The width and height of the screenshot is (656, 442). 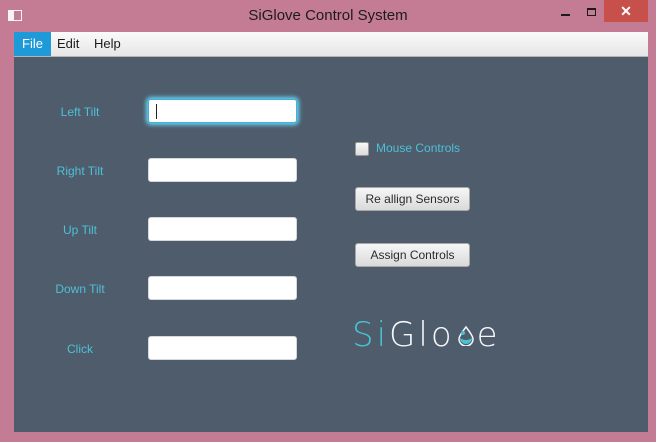 What do you see at coordinates (80, 112) in the screenshot?
I see `left-tilt-label: Left Tilt` at bounding box center [80, 112].